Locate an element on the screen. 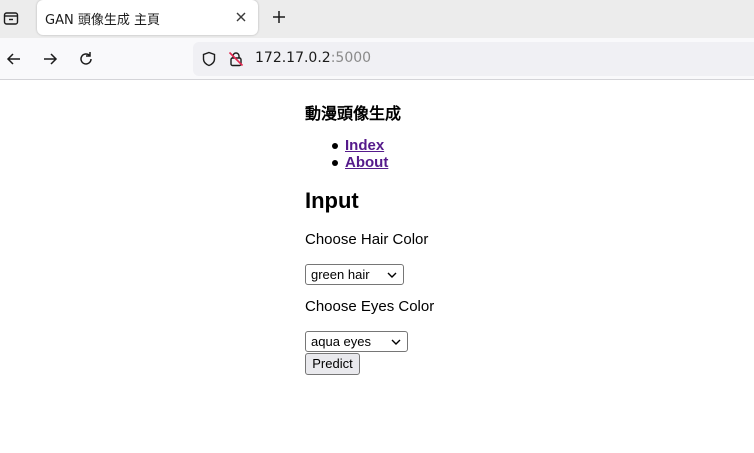  tab-overview-icon is located at coordinates (11, 18).